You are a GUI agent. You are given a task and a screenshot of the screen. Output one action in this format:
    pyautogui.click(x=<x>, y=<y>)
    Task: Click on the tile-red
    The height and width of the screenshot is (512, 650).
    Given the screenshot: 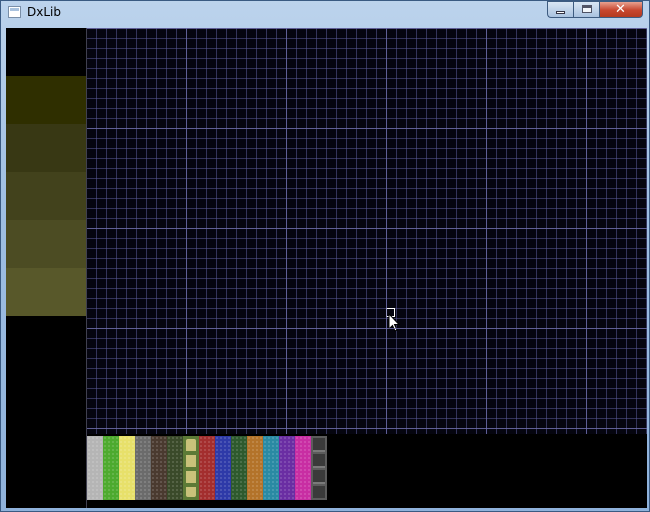 What is the action you would take?
    pyautogui.click(x=207, y=468)
    